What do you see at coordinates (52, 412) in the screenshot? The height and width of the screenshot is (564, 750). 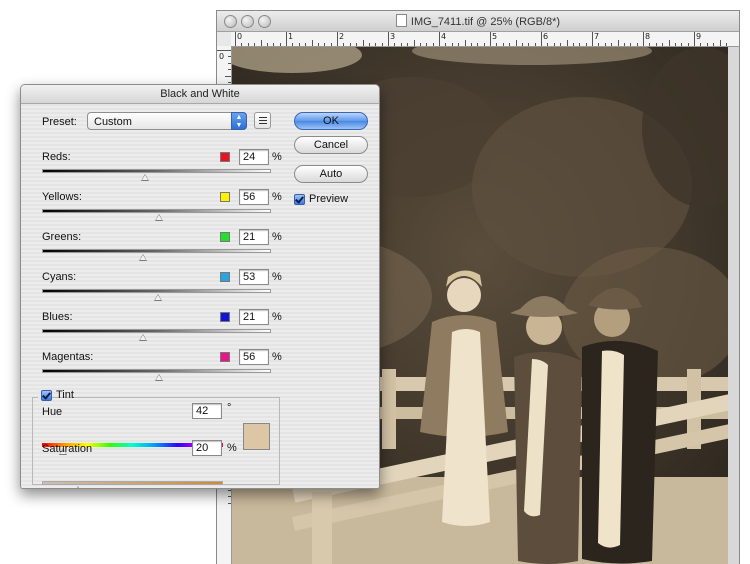 I see `hue-label: Hue` at bounding box center [52, 412].